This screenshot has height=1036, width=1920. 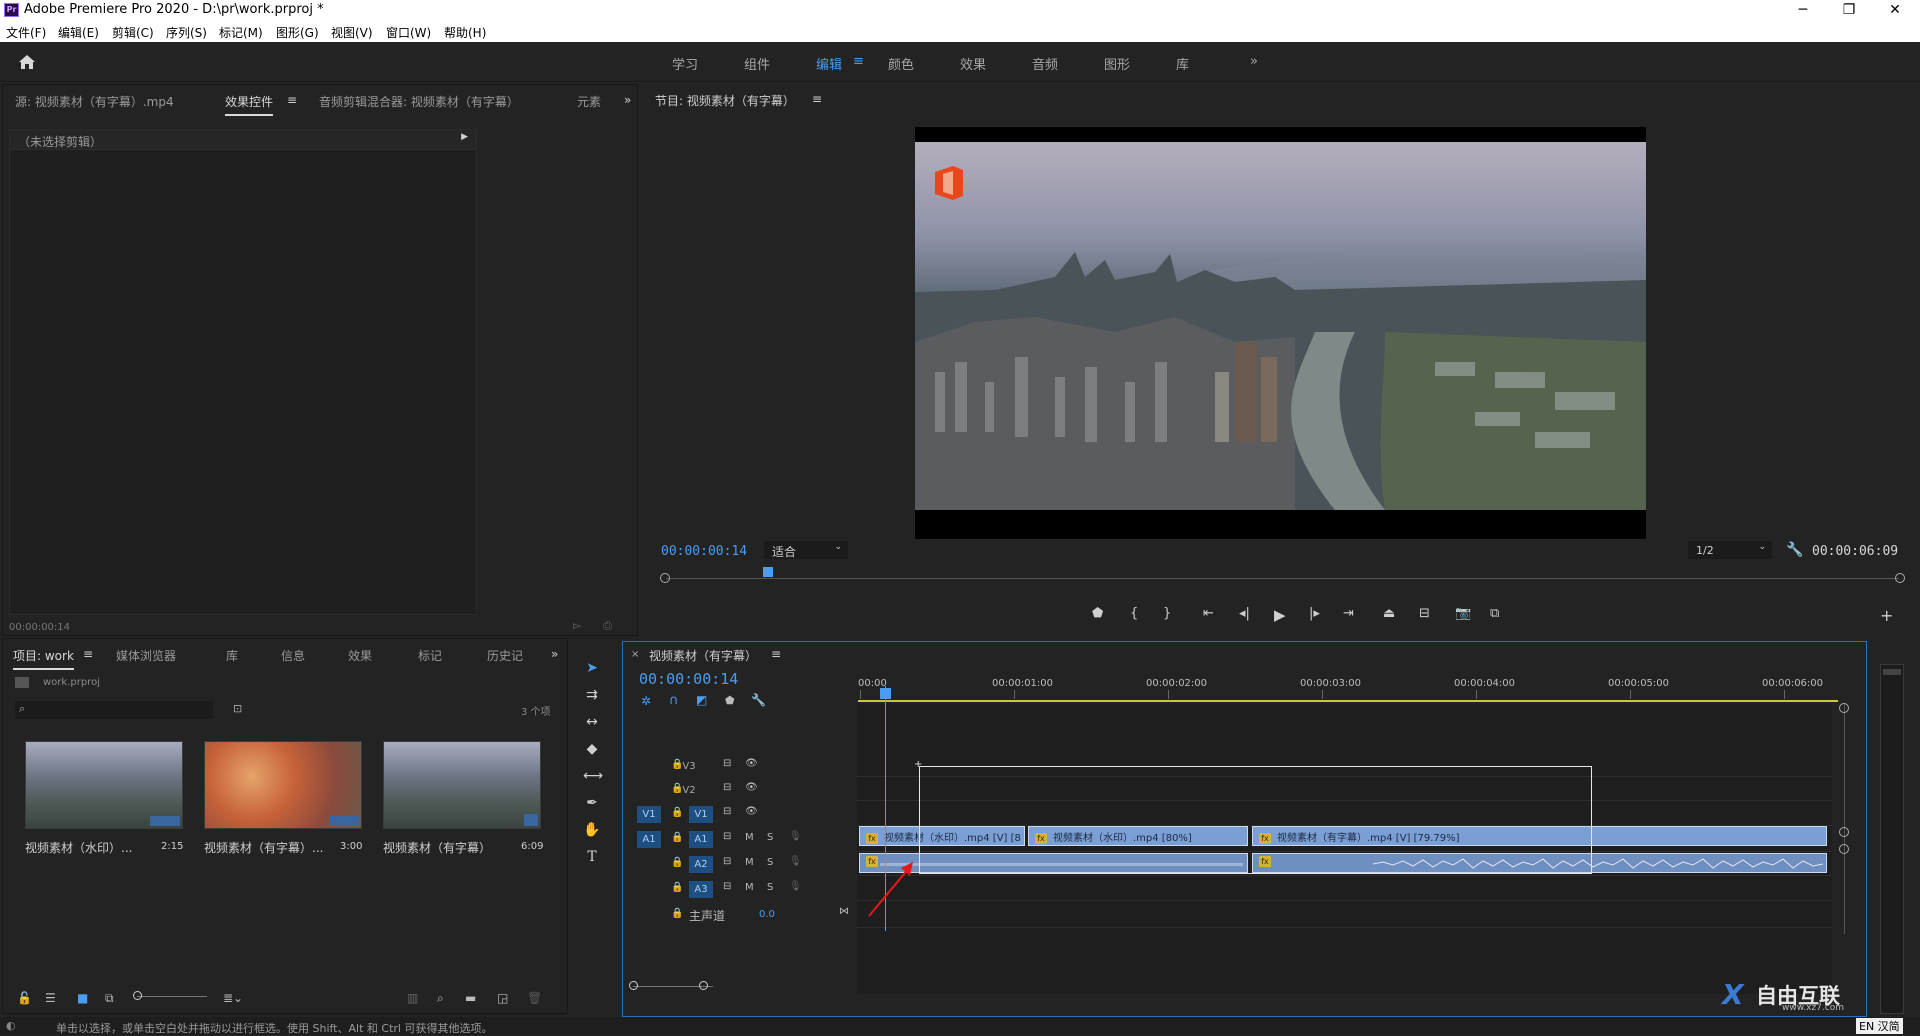 I want to click on collapse-icon: ⋈, so click(x=844, y=911).